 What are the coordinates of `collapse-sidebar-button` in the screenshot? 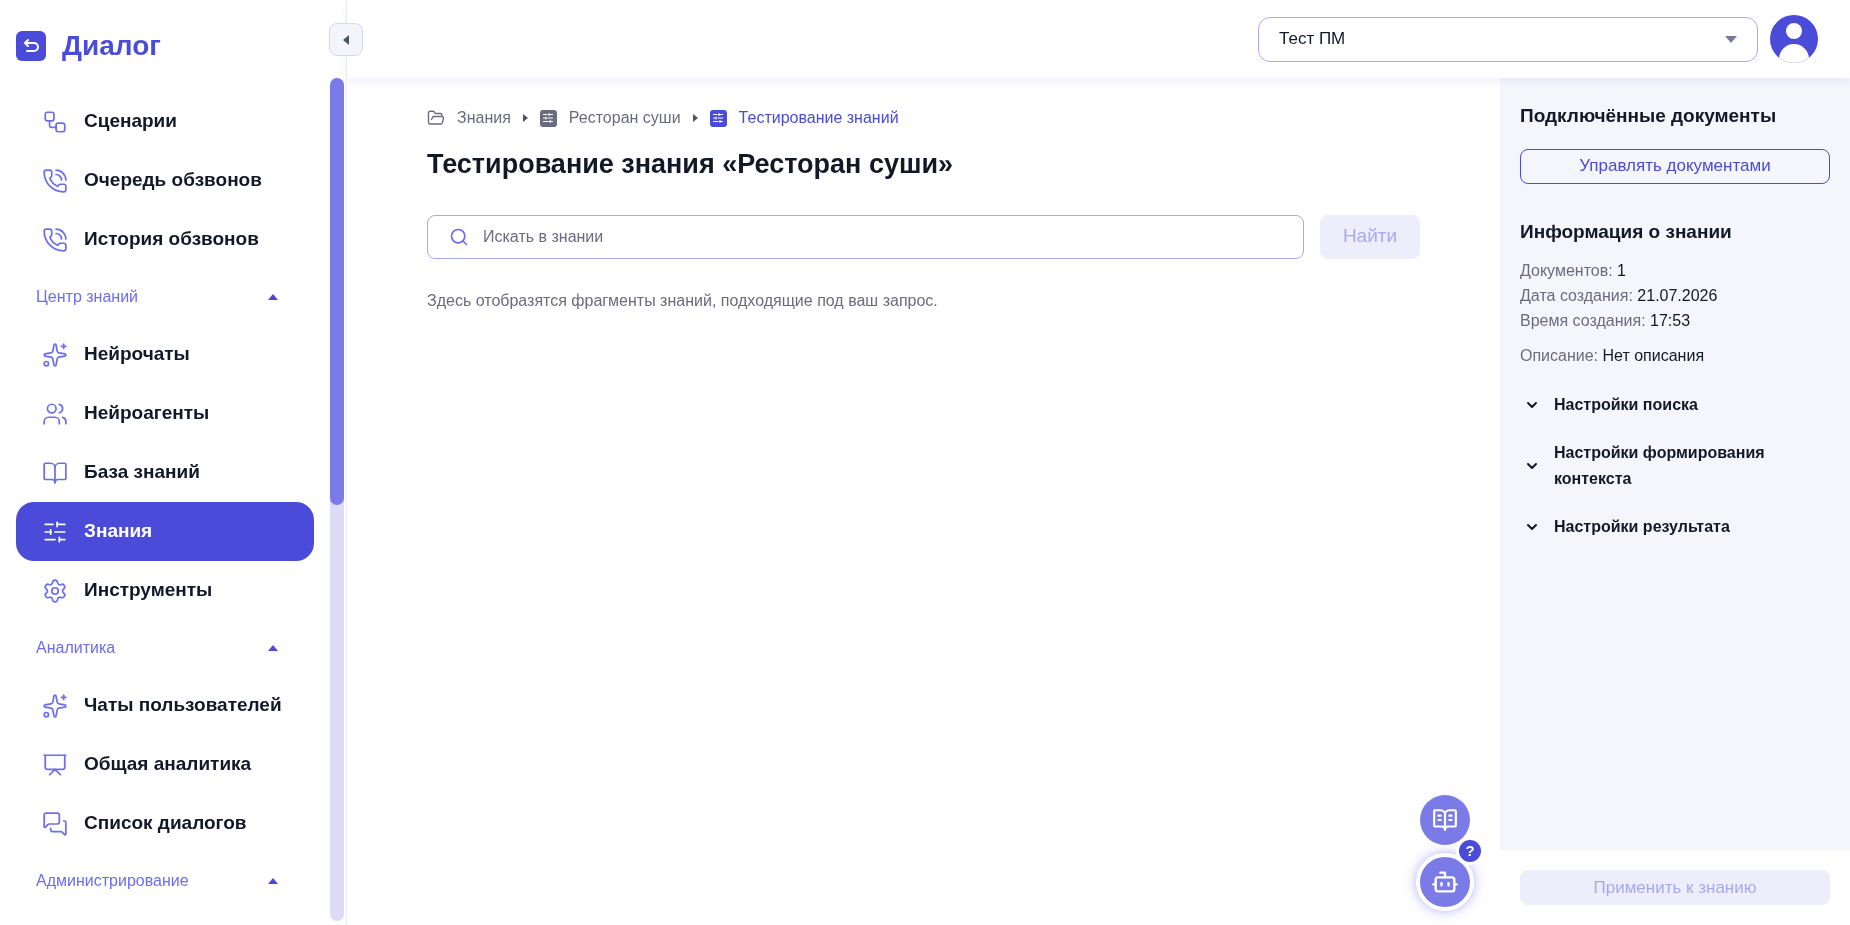 It's located at (346, 39).